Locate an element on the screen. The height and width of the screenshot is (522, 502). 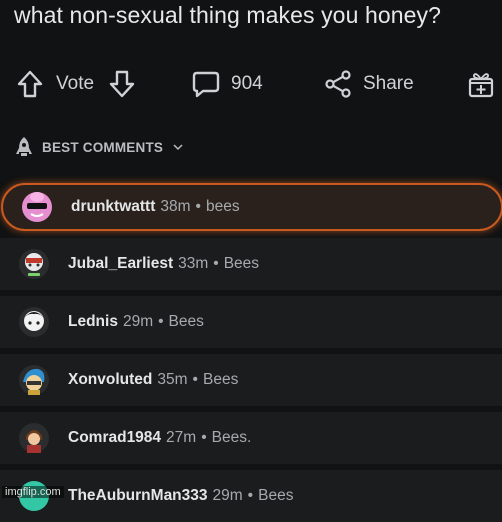
vote-label: Vote is located at coordinates (75, 83).